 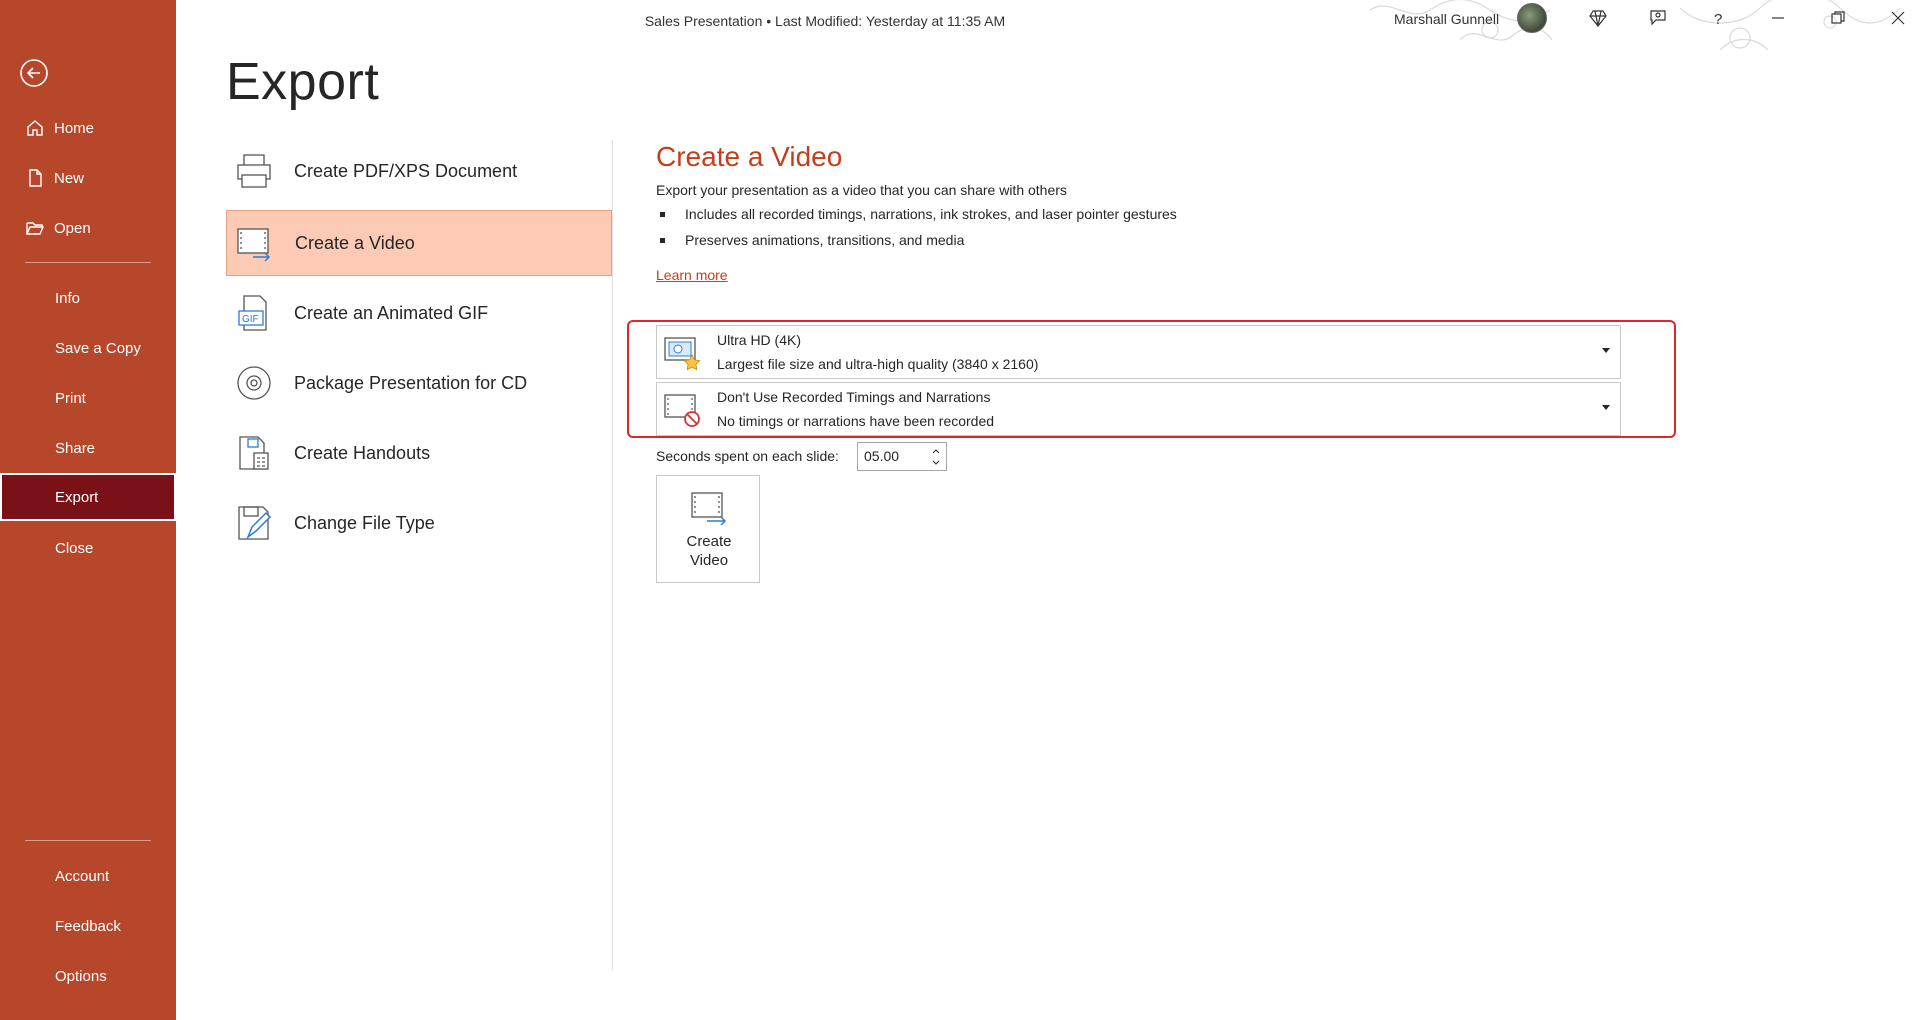 What do you see at coordinates (70, 398) in the screenshot?
I see `nav-item-label: Print` at bounding box center [70, 398].